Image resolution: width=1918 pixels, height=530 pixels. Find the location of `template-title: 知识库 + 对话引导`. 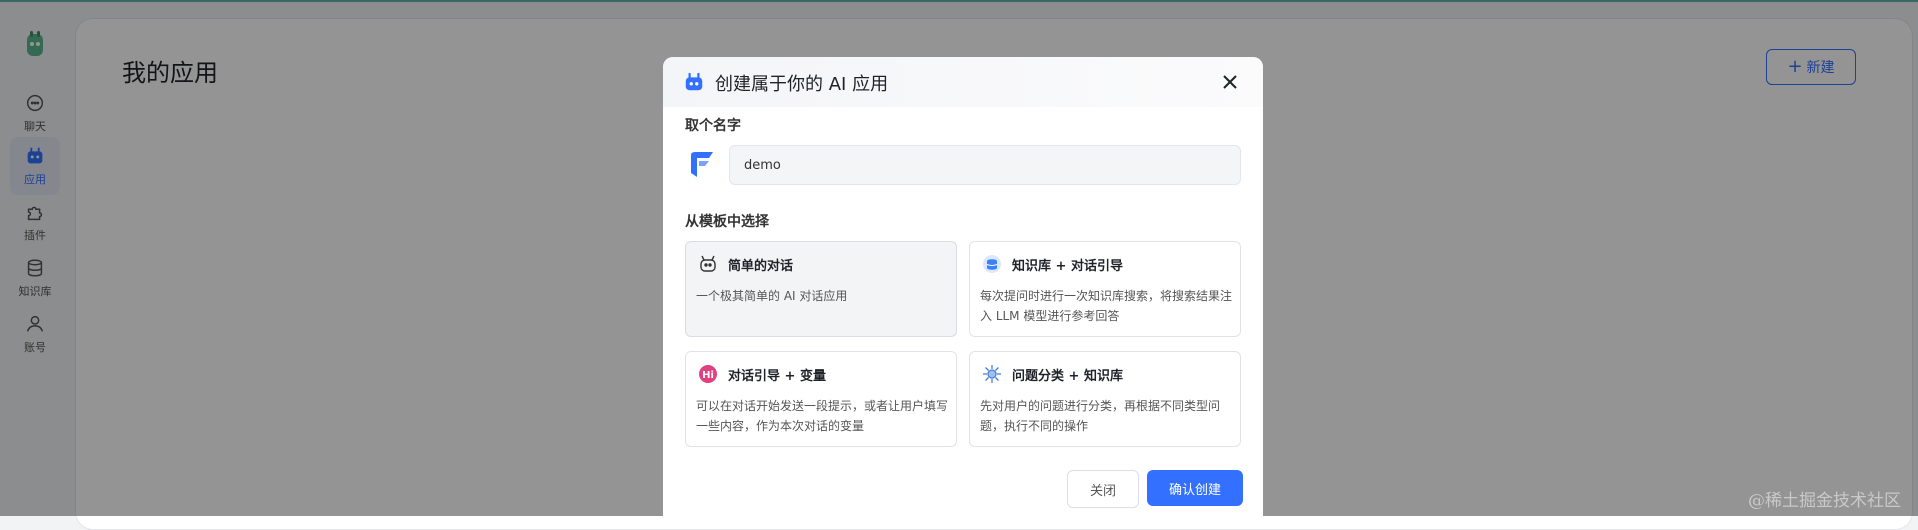

template-title: 知识库 + 对话引导 is located at coordinates (1067, 266).